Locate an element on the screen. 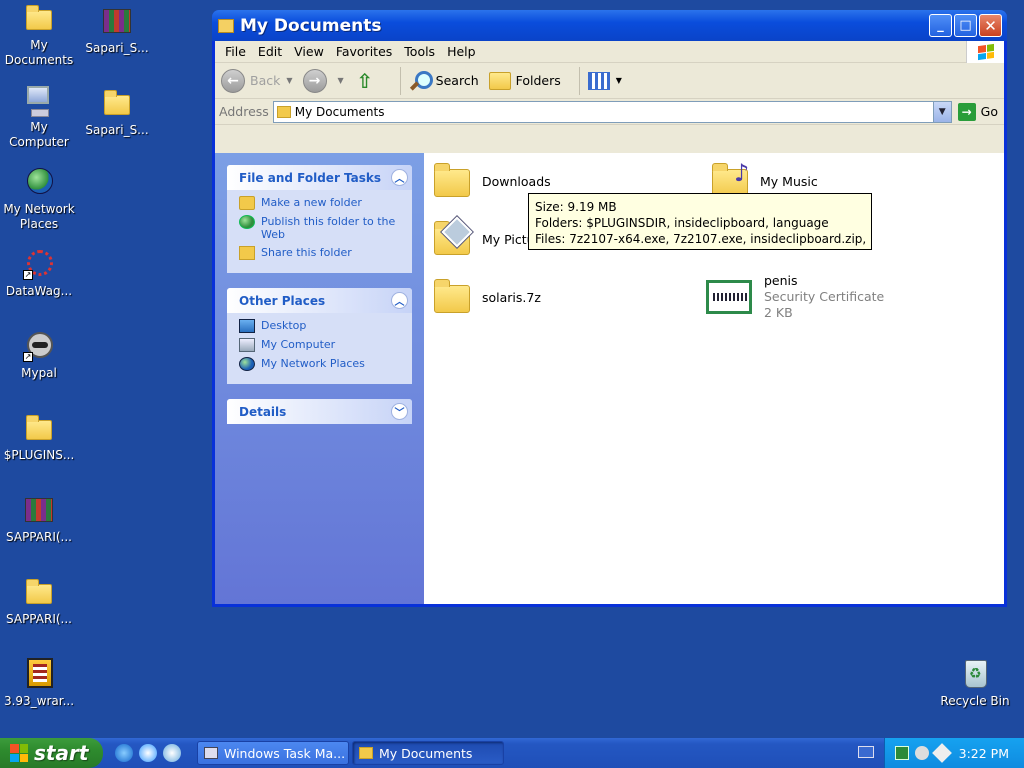 The height and width of the screenshot is (768, 1024). start-button: start is located at coordinates (51, 753).